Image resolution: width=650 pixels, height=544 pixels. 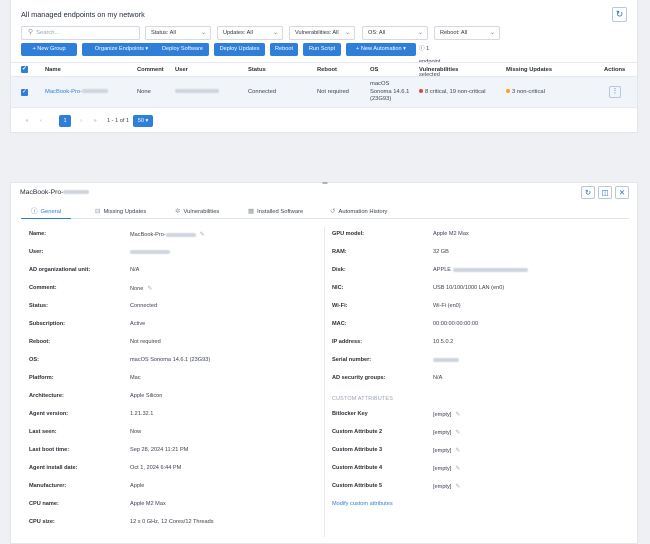 What do you see at coordinates (469, 288) in the screenshot?
I see `prop-value: USB 10/100/1000 LAN (en0)` at bounding box center [469, 288].